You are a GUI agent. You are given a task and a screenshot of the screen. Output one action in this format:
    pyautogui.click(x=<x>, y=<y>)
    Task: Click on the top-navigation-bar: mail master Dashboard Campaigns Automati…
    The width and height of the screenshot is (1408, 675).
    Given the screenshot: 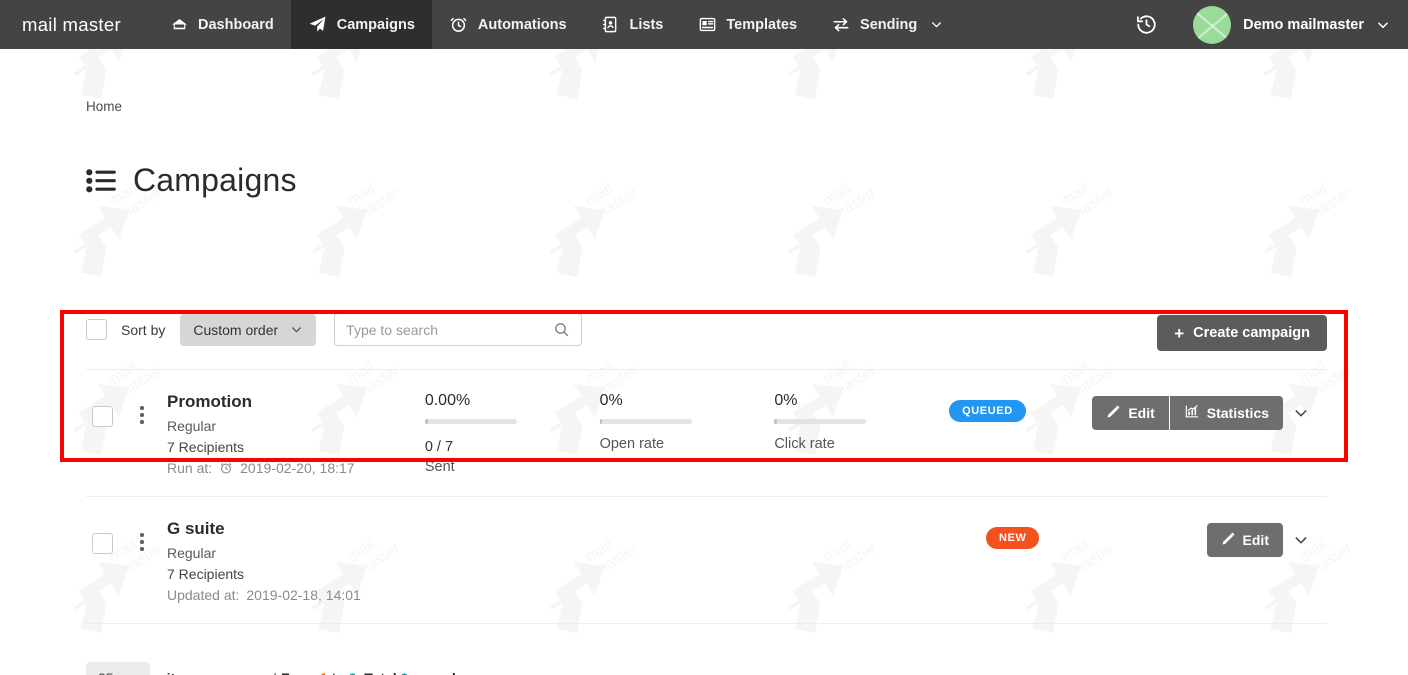 What is the action you would take?
    pyautogui.click(x=704, y=24)
    